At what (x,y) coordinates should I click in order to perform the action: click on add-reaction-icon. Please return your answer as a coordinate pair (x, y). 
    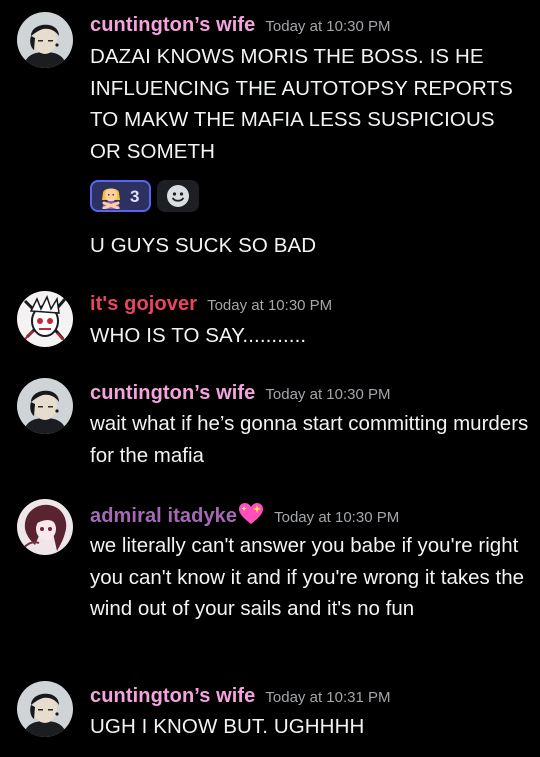
    Looking at the image, I should click on (178, 196).